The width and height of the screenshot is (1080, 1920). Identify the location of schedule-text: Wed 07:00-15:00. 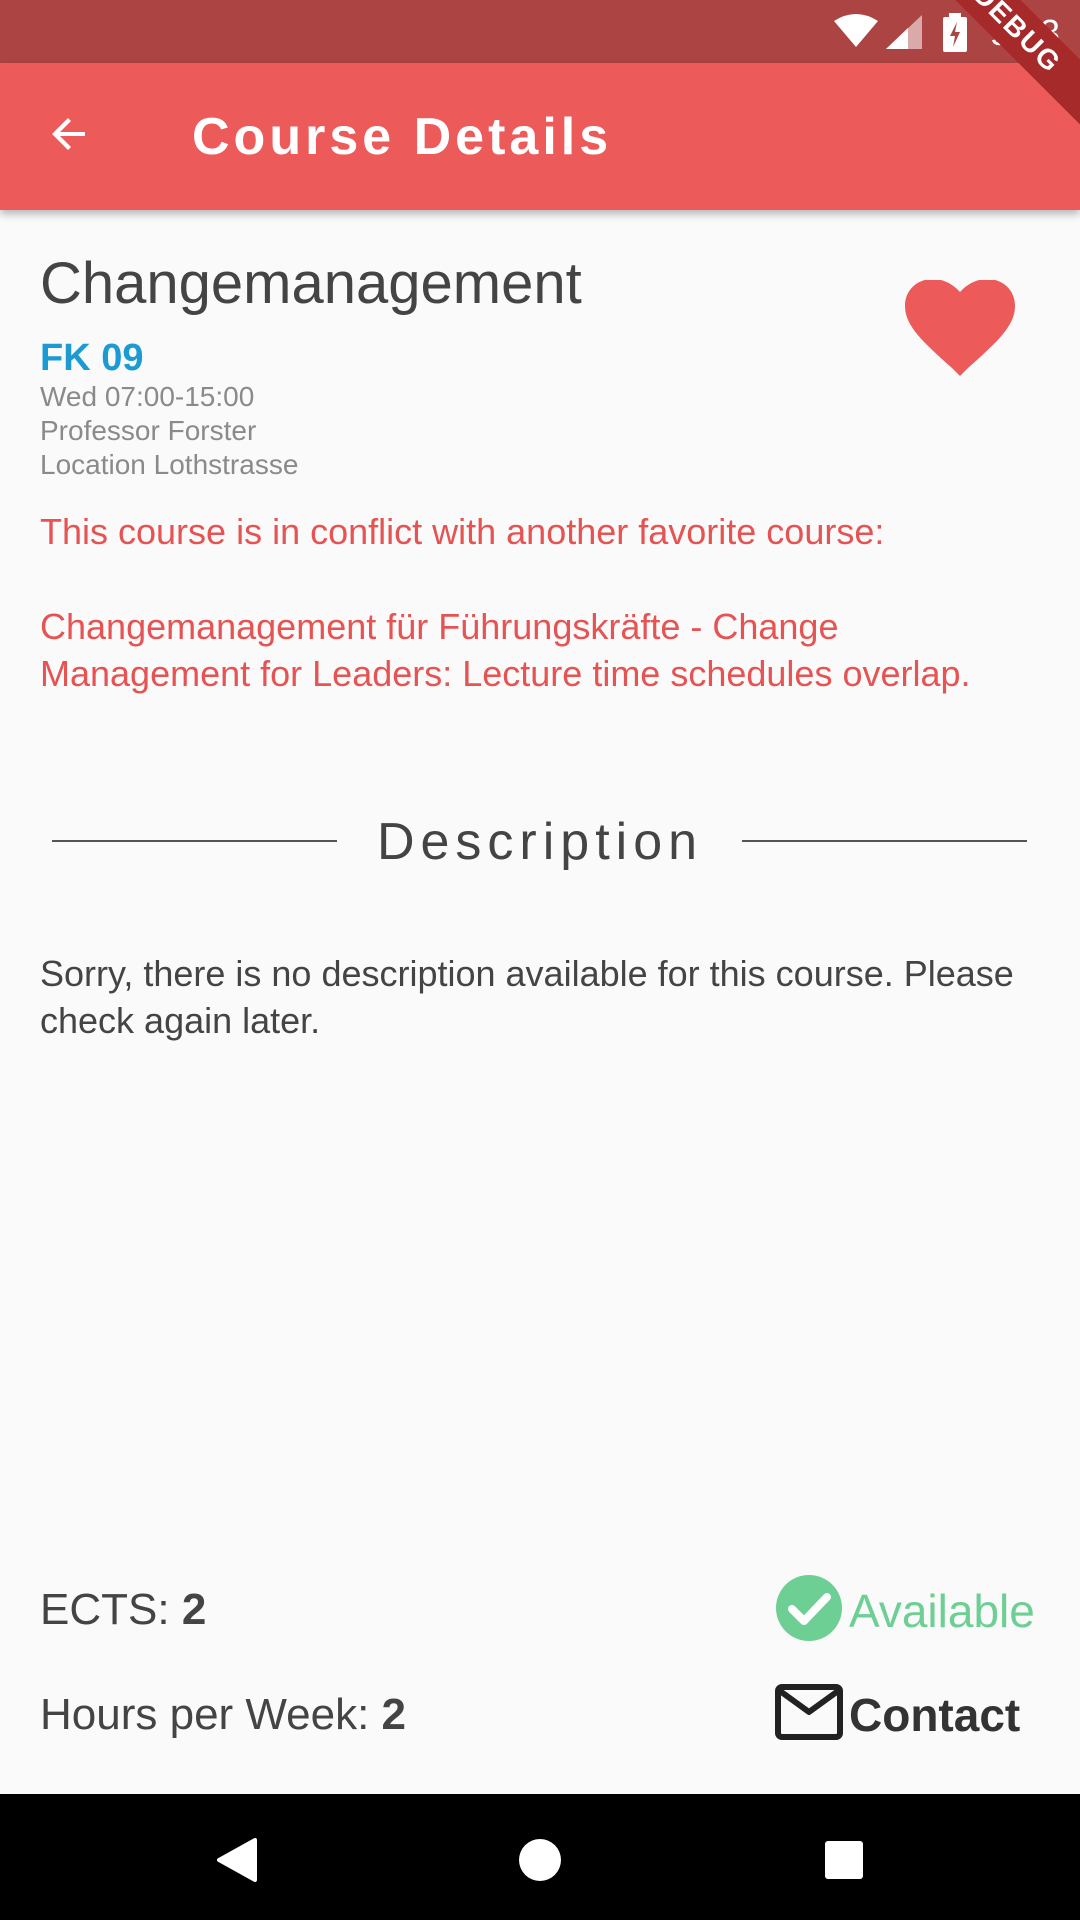
(147, 396).